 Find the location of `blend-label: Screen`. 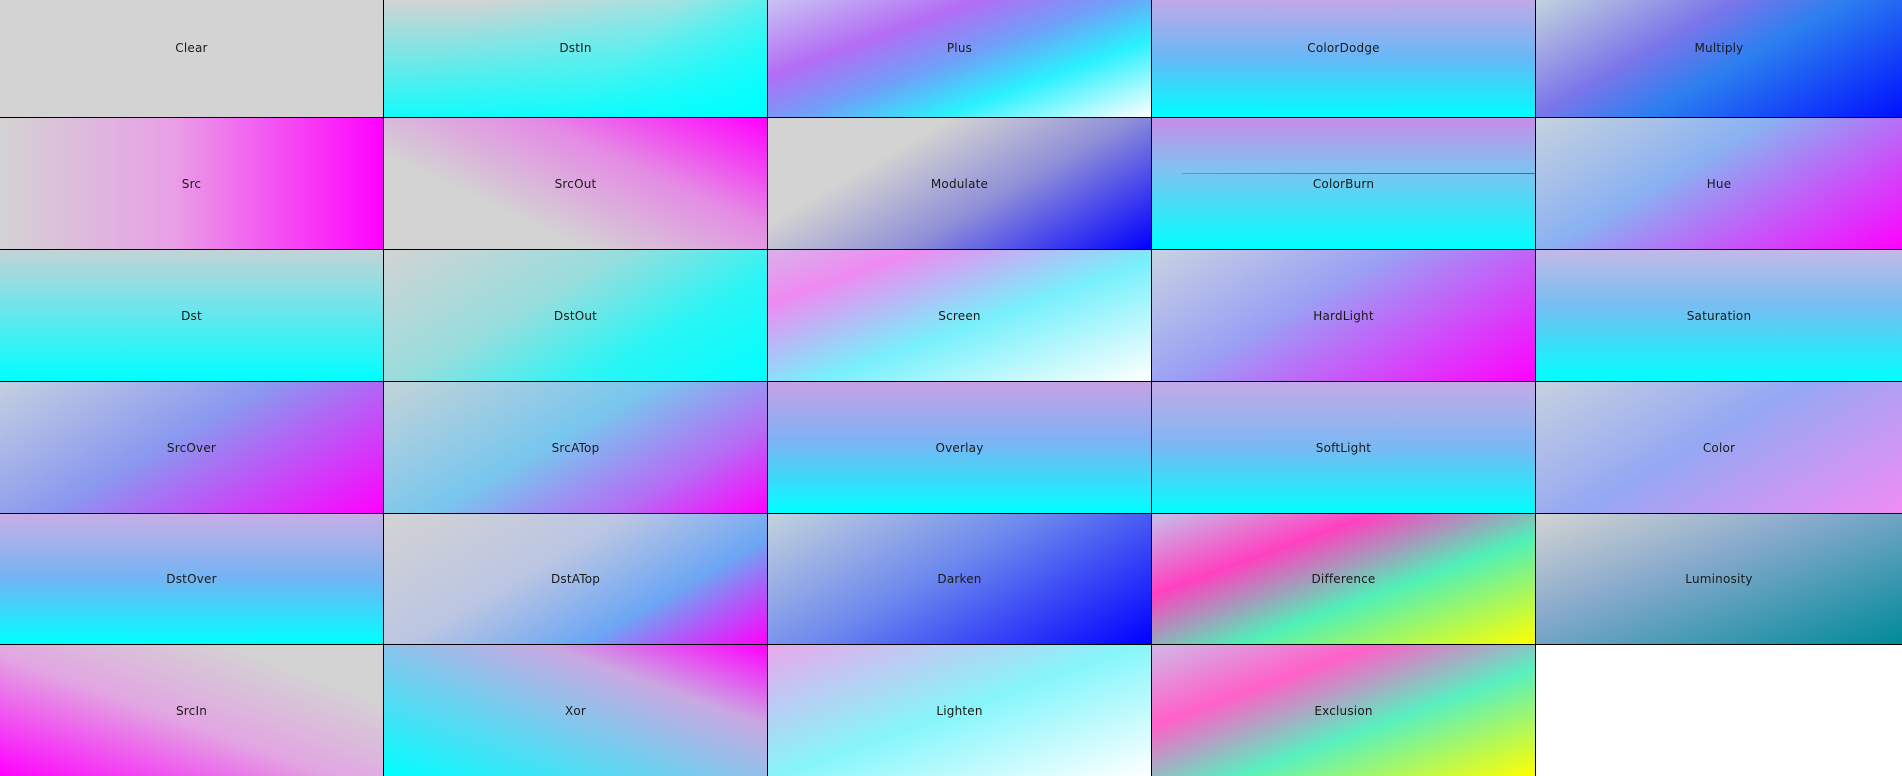

blend-label: Screen is located at coordinates (959, 315).